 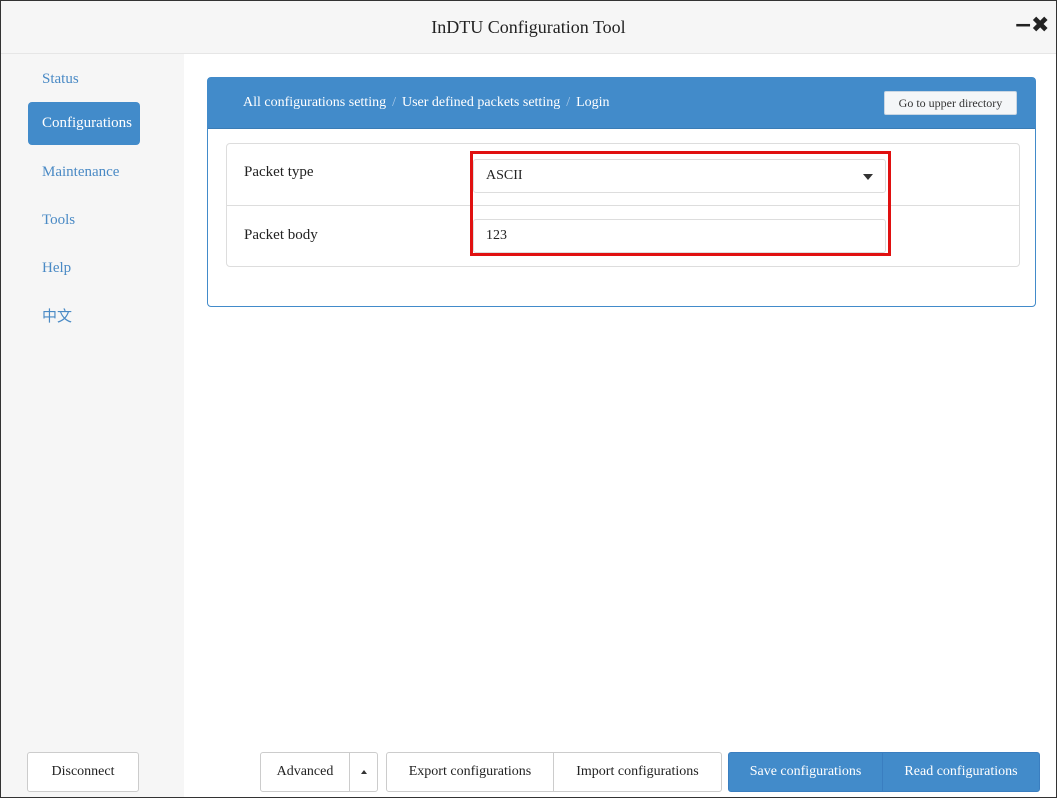 I want to click on minimize-icon: −, so click(x=1023, y=26).